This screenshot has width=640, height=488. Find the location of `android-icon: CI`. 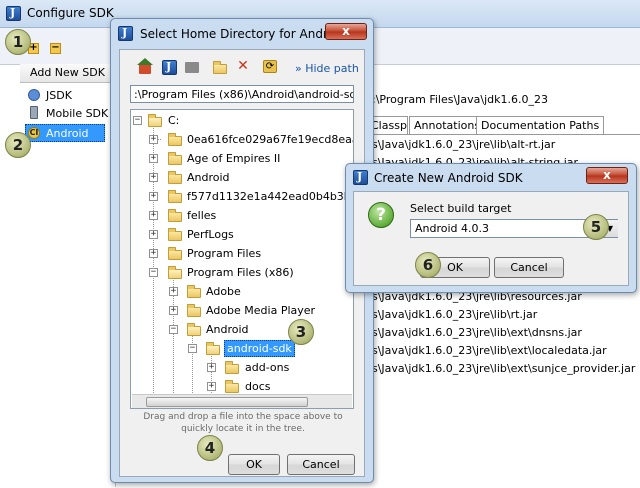

android-icon: CI is located at coordinates (34, 133).